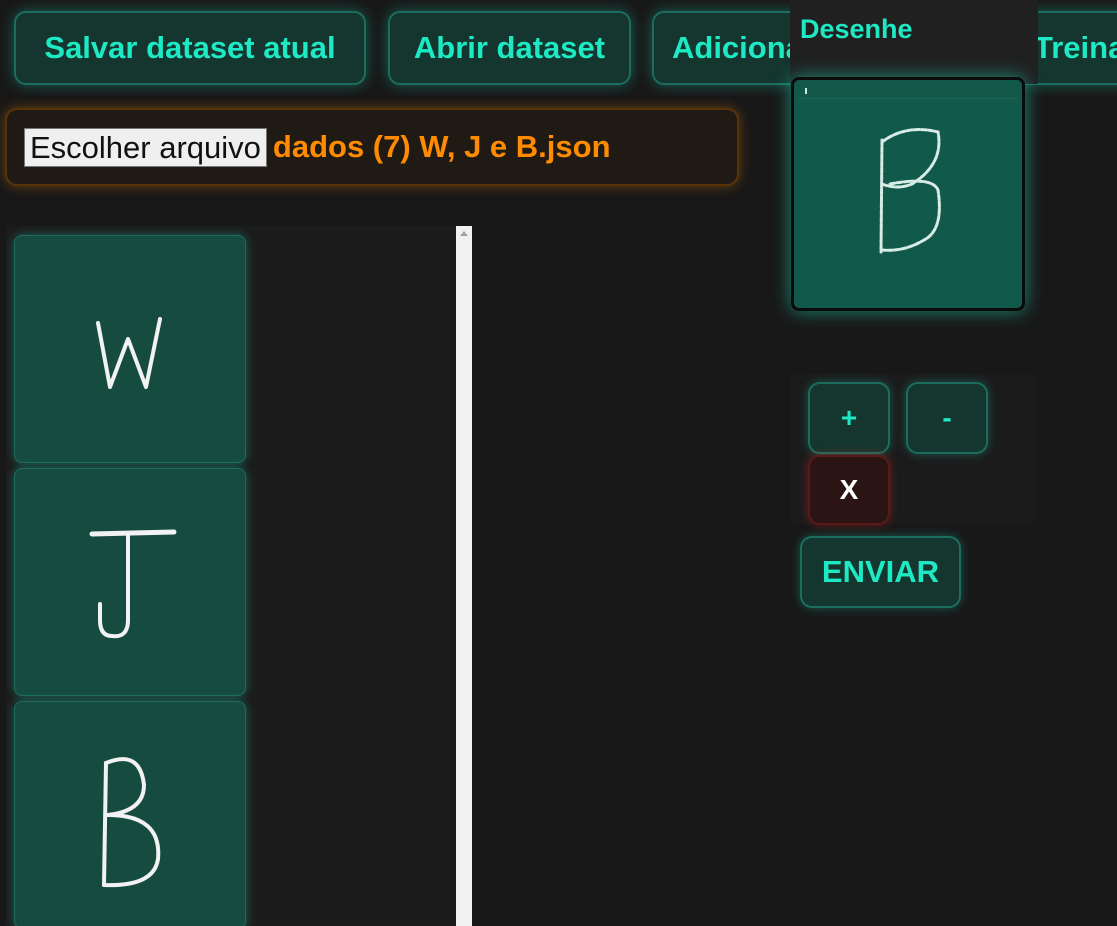  I want to click on increase-button: +, so click(849, 418).